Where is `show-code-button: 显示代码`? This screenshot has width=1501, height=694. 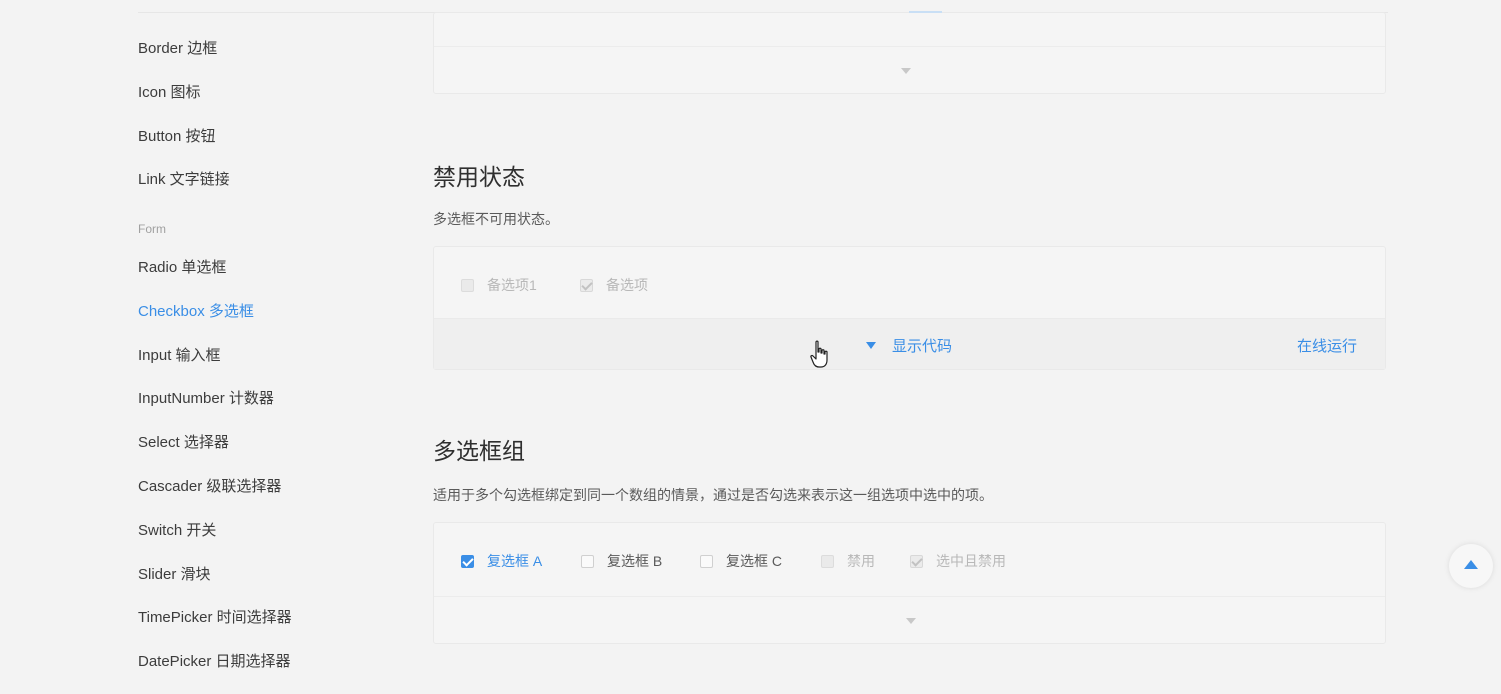
show-code-button: 显示代码 is located at coordinates (909, 345).